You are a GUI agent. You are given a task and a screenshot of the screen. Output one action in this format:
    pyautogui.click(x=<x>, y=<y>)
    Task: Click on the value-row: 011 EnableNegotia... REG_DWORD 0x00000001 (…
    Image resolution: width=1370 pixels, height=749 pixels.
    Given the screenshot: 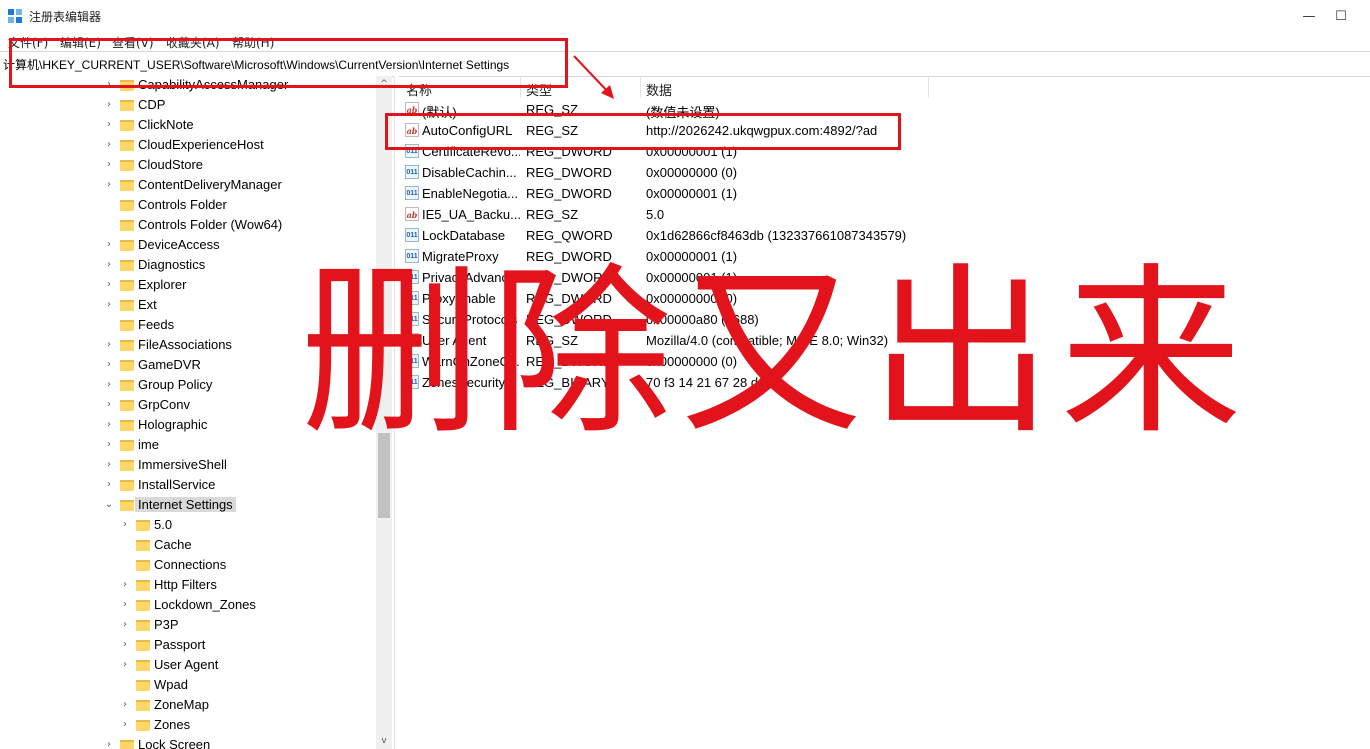 What is the action you would take?
    pyautogui.click(x=885, y=193)
    